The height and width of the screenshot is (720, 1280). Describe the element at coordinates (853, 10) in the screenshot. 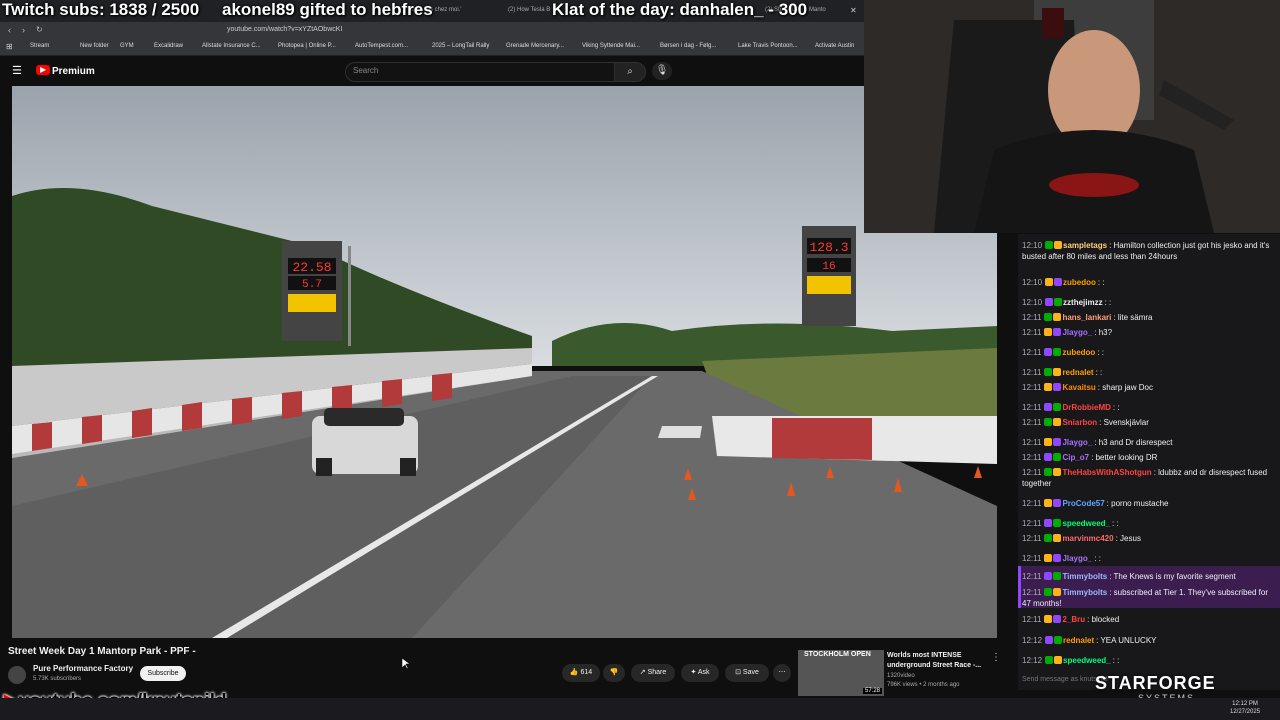

I see `close-tab-icon: ✕` at that location.